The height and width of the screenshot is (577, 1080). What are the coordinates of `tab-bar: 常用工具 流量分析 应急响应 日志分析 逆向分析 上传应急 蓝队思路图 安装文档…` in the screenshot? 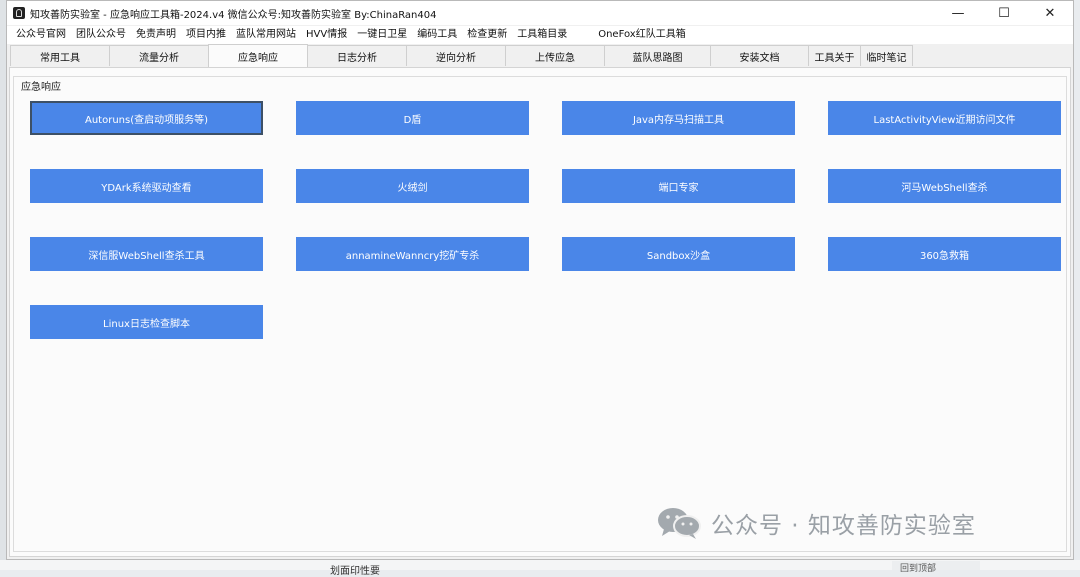 It's located at (461, 55).